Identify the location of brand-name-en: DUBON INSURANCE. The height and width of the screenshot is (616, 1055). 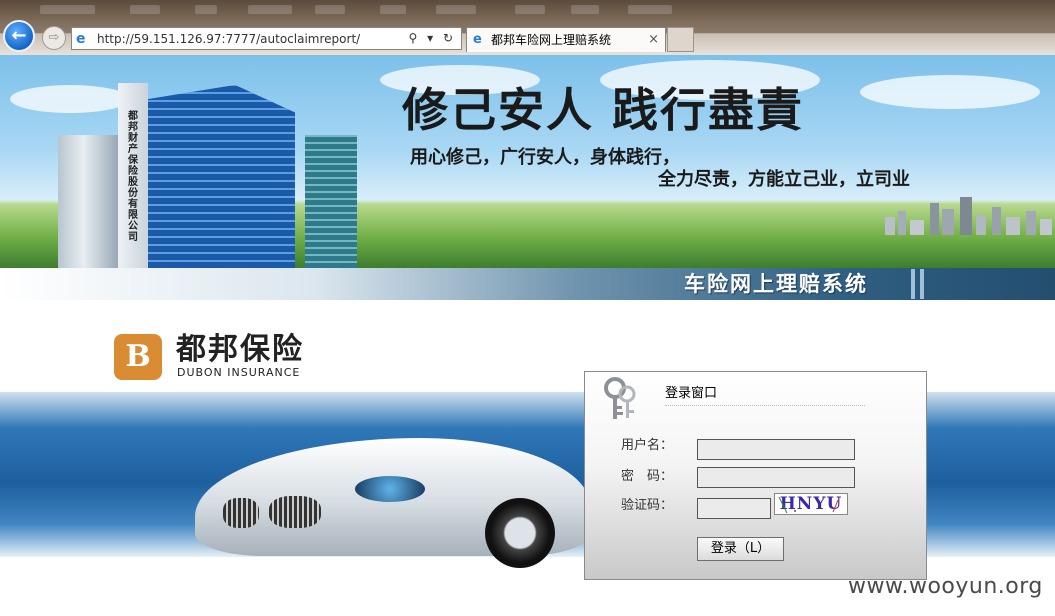
(239, 372).